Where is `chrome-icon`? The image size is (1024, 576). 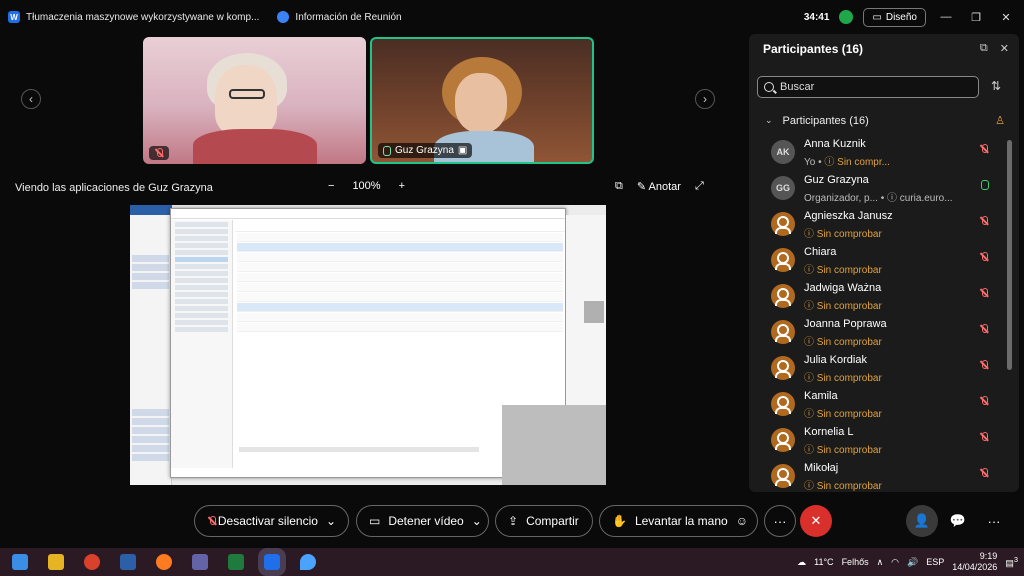
chrome-icon is located at coordinates (92, 562).